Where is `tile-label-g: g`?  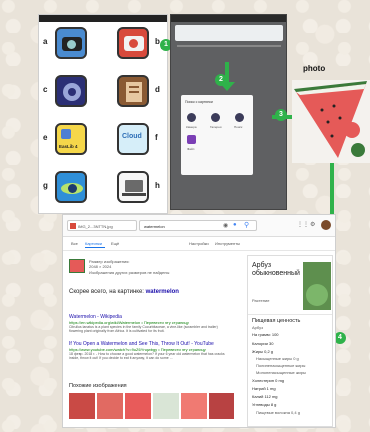 tile-label-g: g is located at coordinates (45, 185).